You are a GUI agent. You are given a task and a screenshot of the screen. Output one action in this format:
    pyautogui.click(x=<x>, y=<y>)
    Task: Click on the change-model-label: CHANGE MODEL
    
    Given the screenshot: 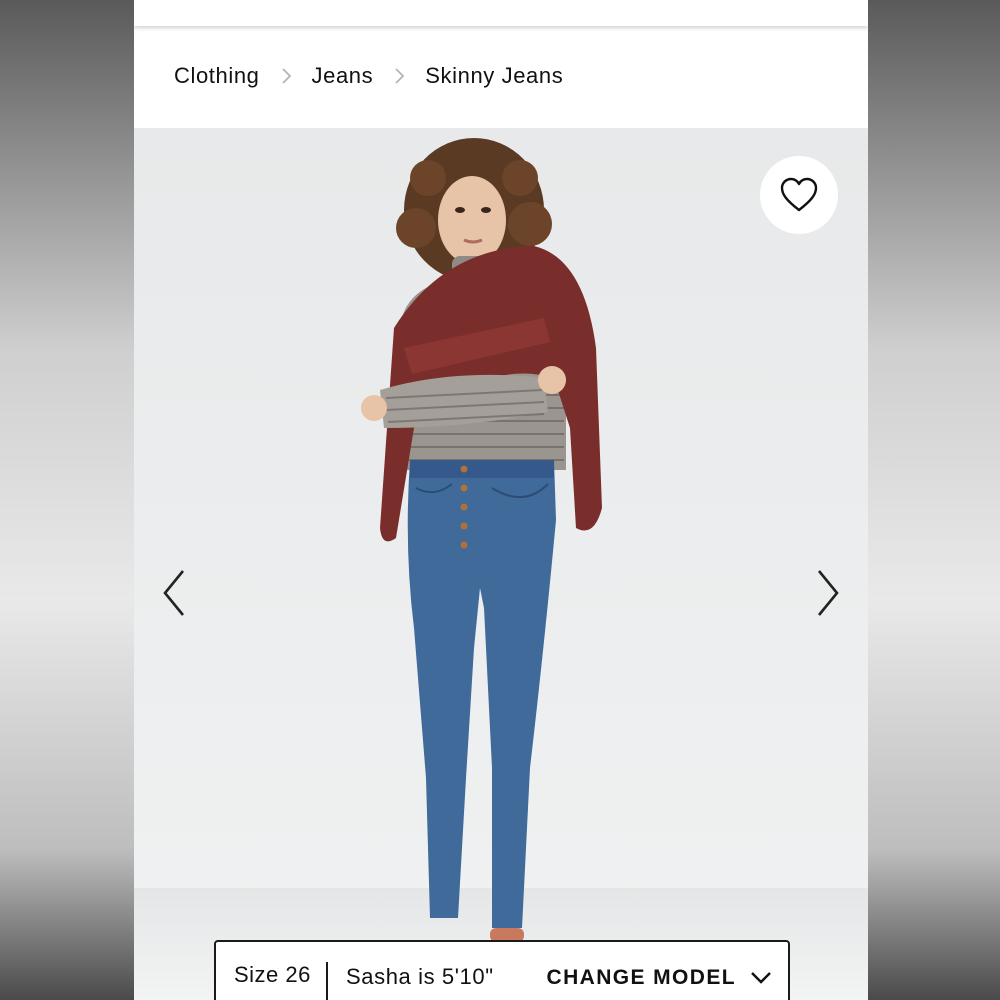 What is the action you would take?
    pyautogui.click(x=641, y=977)
    